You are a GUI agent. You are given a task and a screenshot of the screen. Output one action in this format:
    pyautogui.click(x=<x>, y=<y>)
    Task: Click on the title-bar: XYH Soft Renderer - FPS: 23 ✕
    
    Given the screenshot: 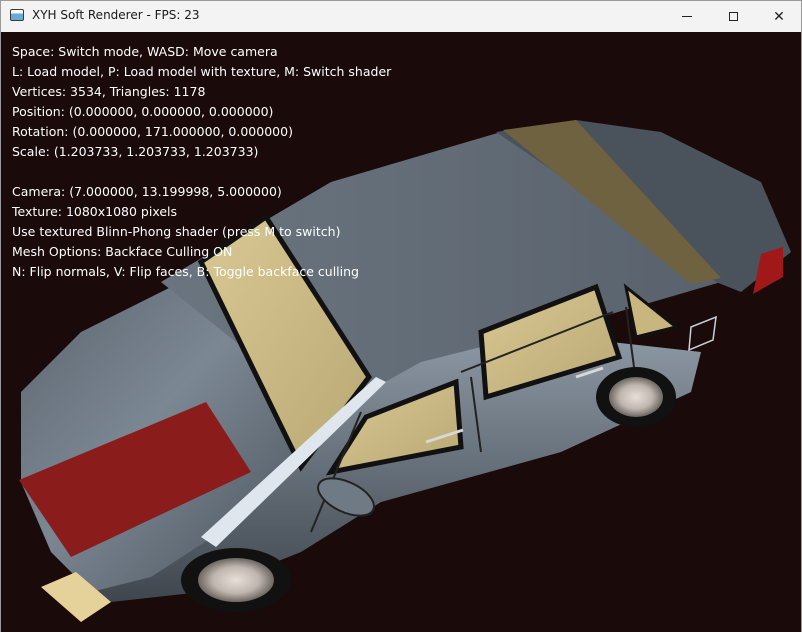 What is the action you would take?
    pyautogui.click(x=401, y=16)
    